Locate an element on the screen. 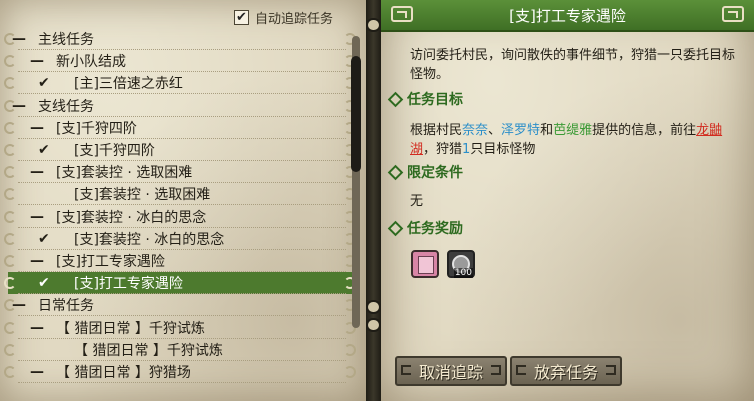 Image resolution: width=754 pixels, height=401 pixels. quest-item: [支]套装控 · 选取困难 is located at coordinates (180, 194).